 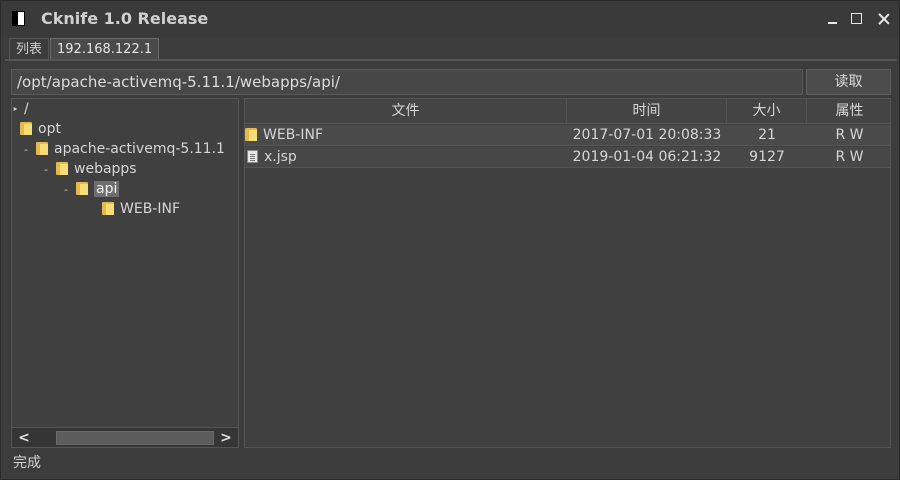 What do you see at coordinates (125, 18) in the screenshot?
I see `window-title: Cknife 1.0 Release` at bounding box center [125, 18].